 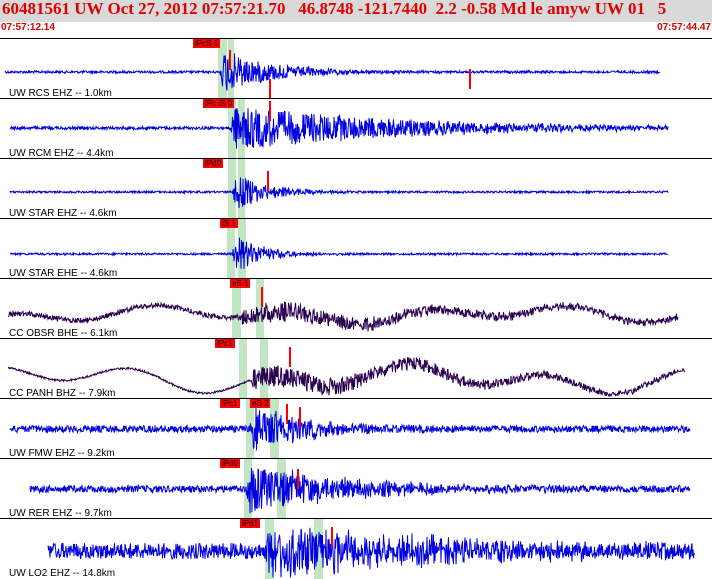 What do you see at coordinates (356, 308) in the screenshot?
I see `trace-panel-obsr-bhe: eS 1 CC OBSR BHE -- 6.1km` at bounding box center [356, 308].